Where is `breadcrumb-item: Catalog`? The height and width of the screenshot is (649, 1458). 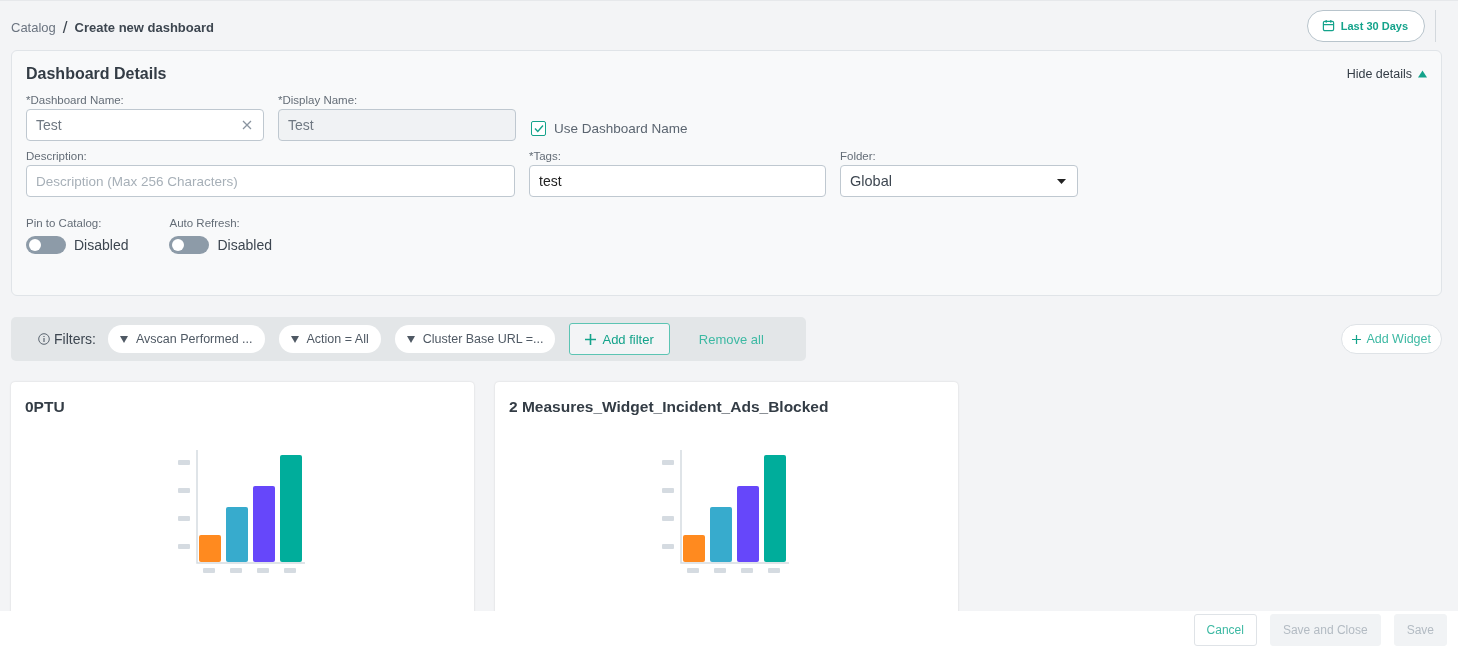
breadcrumb-item: Catalog is located at coordinates (33, 27).